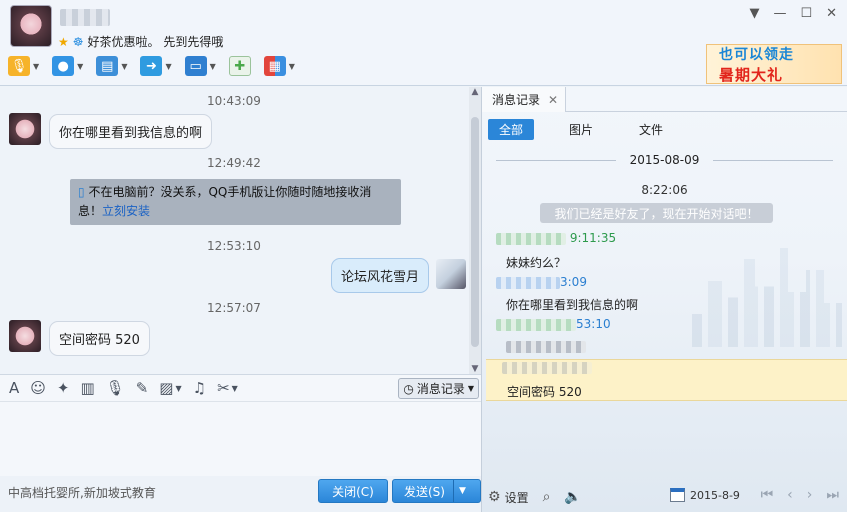 The height and width of the screenshot is (512, 847). I want to click on voice-message-icon: 🎙, so click(115, 388).